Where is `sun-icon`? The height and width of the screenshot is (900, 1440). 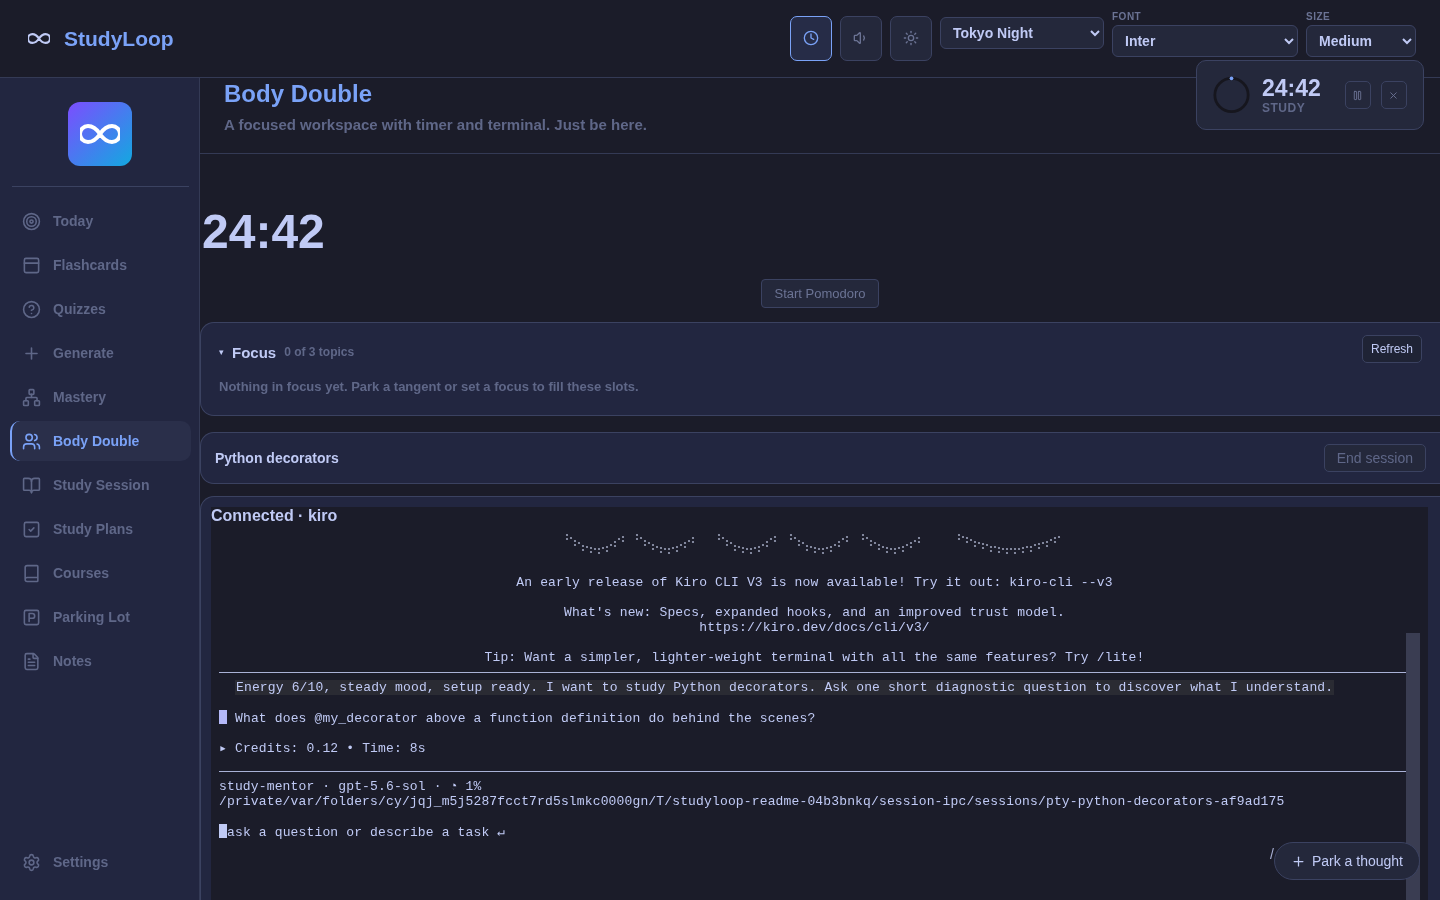 sun-icon is located at coordinates (911, 38).